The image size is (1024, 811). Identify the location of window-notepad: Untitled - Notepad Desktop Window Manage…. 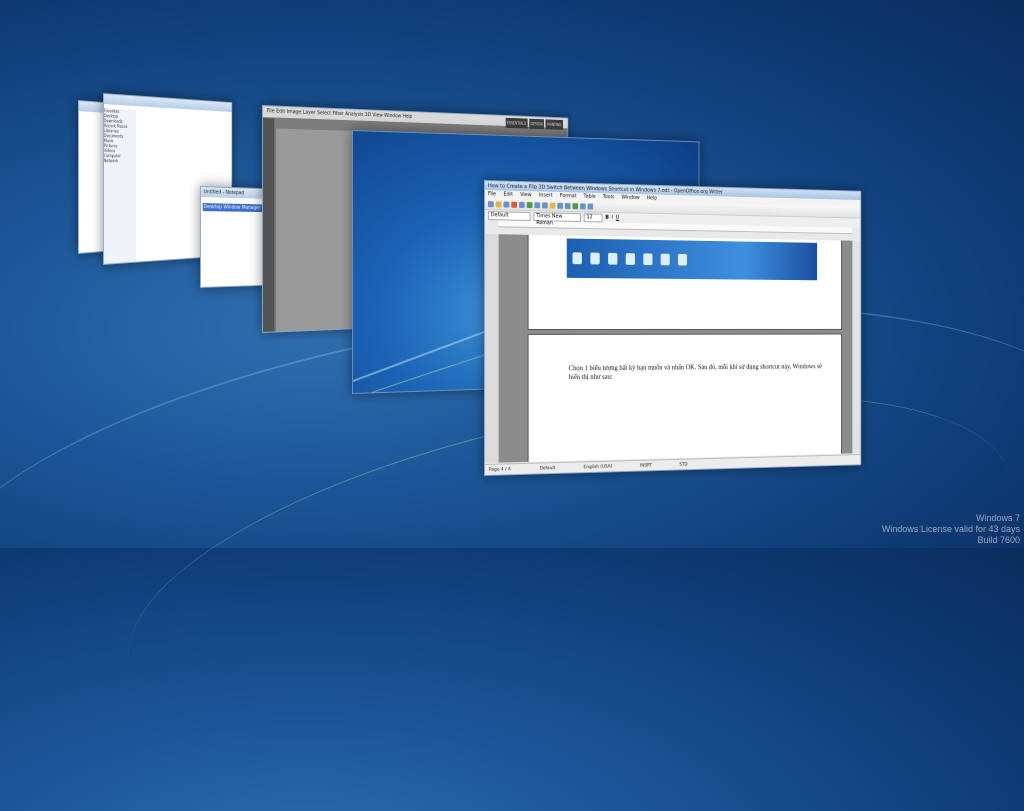
(235, 237).